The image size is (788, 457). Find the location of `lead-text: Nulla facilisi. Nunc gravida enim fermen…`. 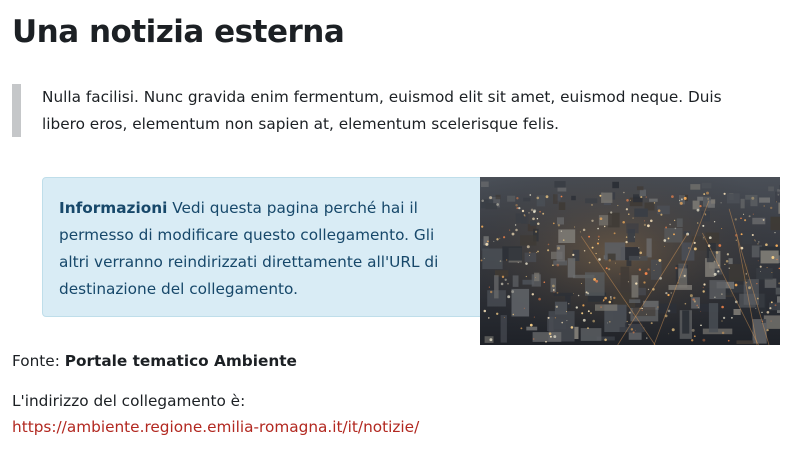

lead-text: Nulla facilisi. Nunc gravida enim fermen… is located at coordinates (382, 110).